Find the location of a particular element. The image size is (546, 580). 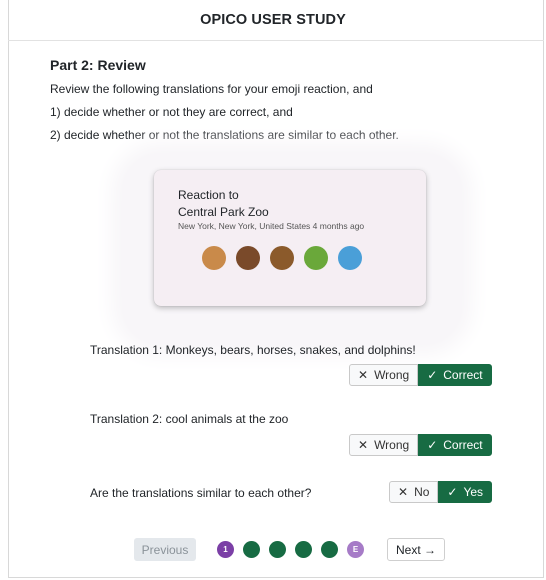

similarity-no-button: ✕ No is located at coordinates (414, 492).